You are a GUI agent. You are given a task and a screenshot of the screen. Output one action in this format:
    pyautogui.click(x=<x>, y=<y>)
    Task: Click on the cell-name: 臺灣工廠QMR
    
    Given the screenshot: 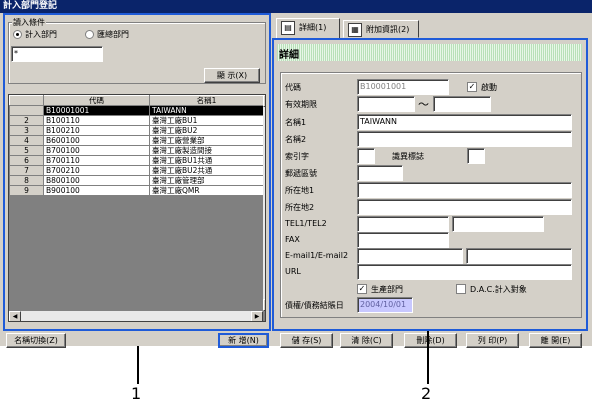 What is the action you would take?
    pyautogui.click(x=206, y=190)
    